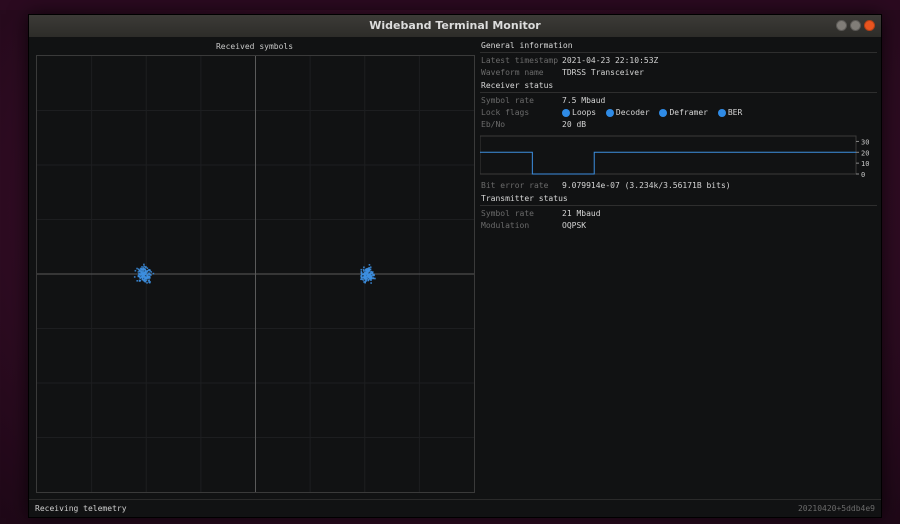 This screenshot has width=900, height=524. What do you see at coordinates (515, 185) in the screenshot?
I see `ber-label: Bit error rate` at bounding box center [515, 185].